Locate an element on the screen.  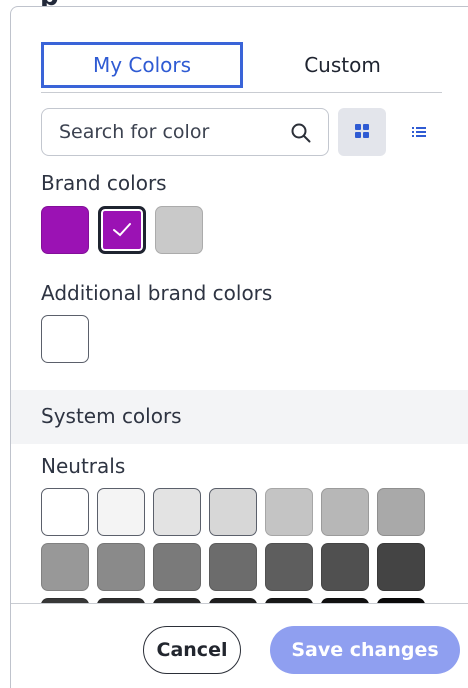
search-input is located at coordinates (165, 132).